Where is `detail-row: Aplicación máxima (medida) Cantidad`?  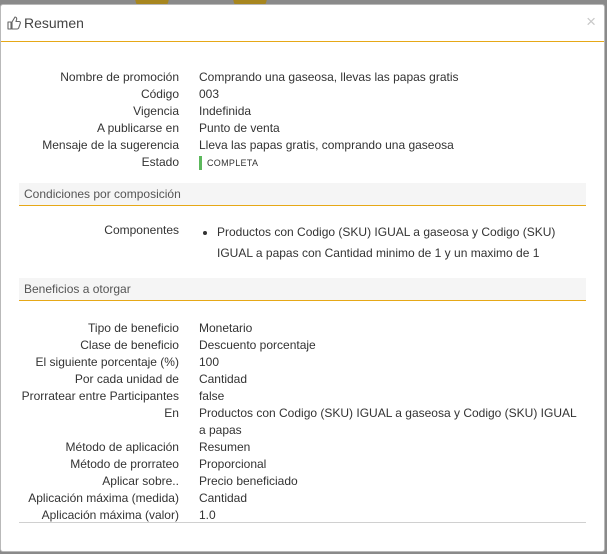
detail-row: Aplicación máxima (medida) Cantidad is located at coordinates (302, 498).